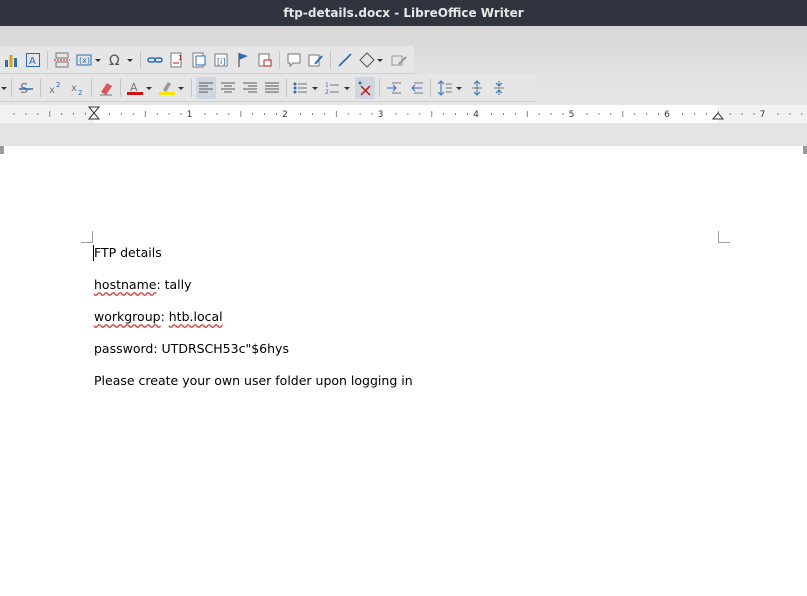 The image size is (807, 596). I want to click on highlight-icon, so click(172, 88).